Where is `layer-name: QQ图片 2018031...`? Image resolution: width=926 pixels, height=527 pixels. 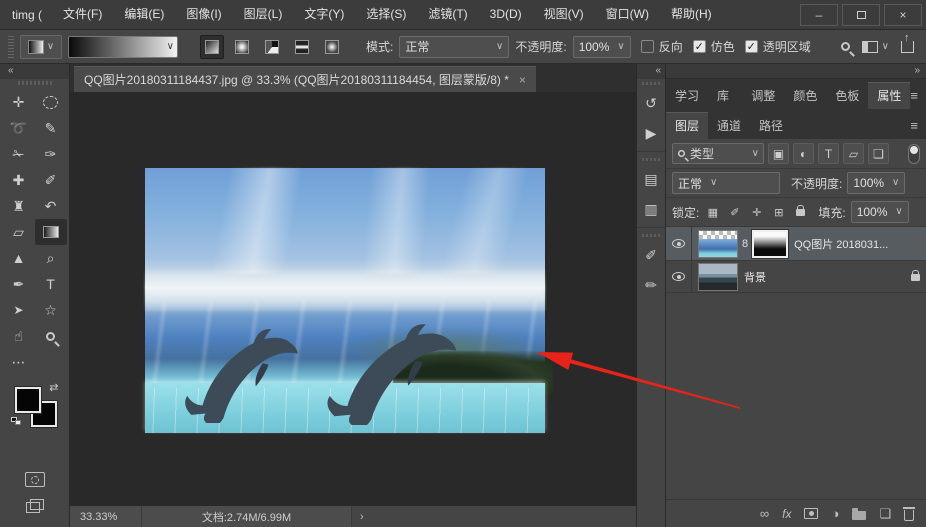 layer-name: QQ图片 2018031... is located at coordinates (841, 244).